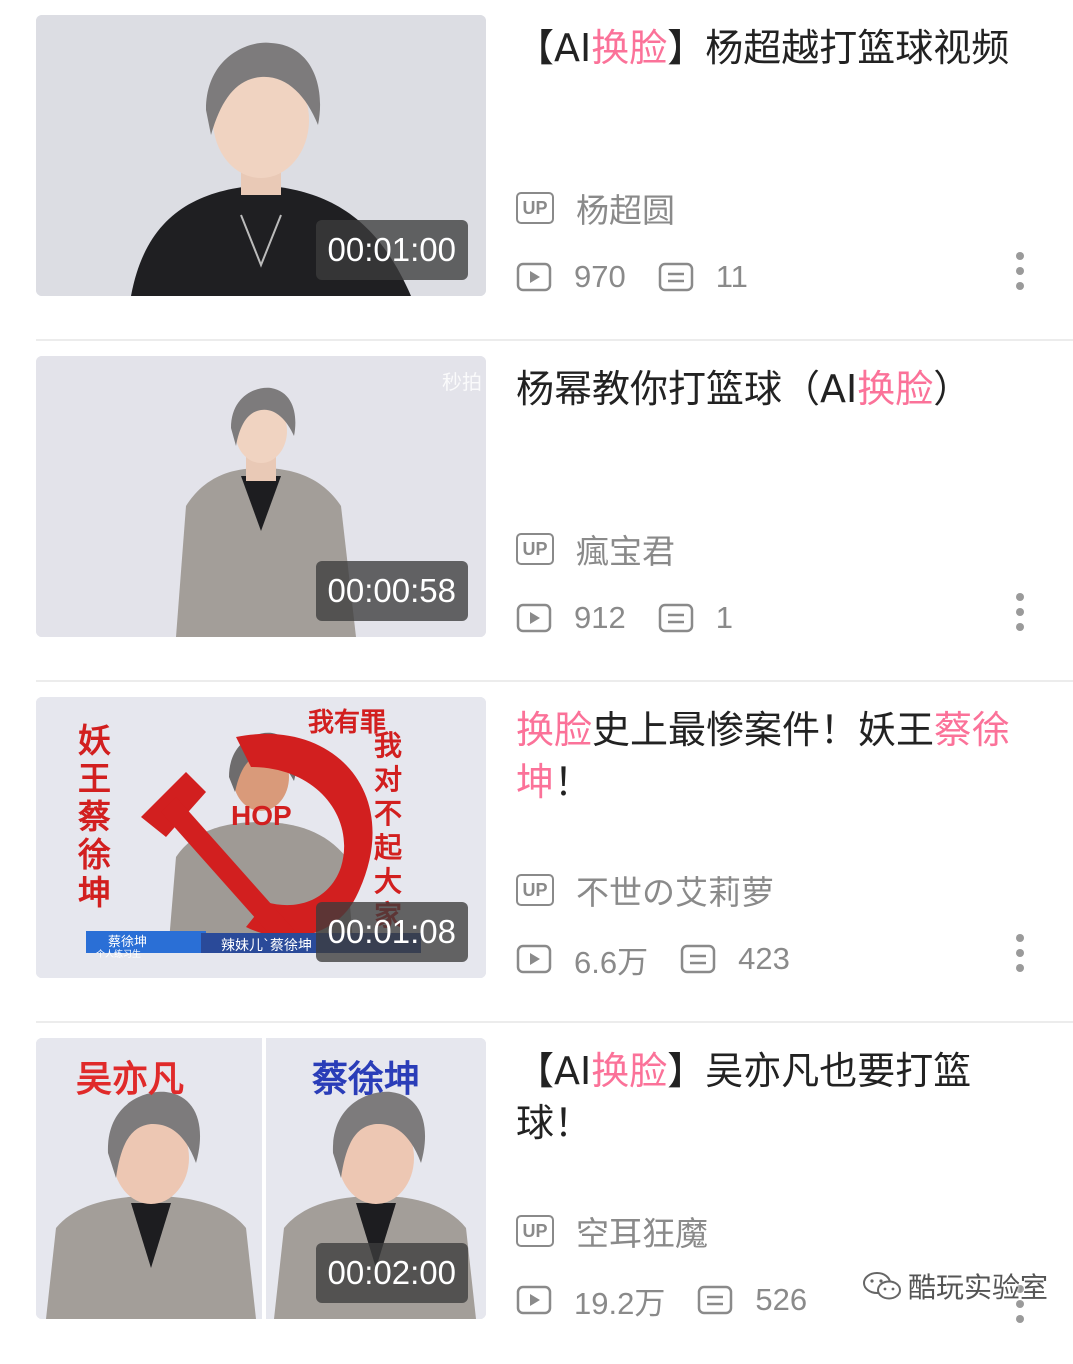 The width and height of the screenshot is (1073, 1364). What do you see at coordinates (119, 955) in the screenshot?
I see `thumbnail-caption-sub: 个人练习生` at bounding box center [119, 955].